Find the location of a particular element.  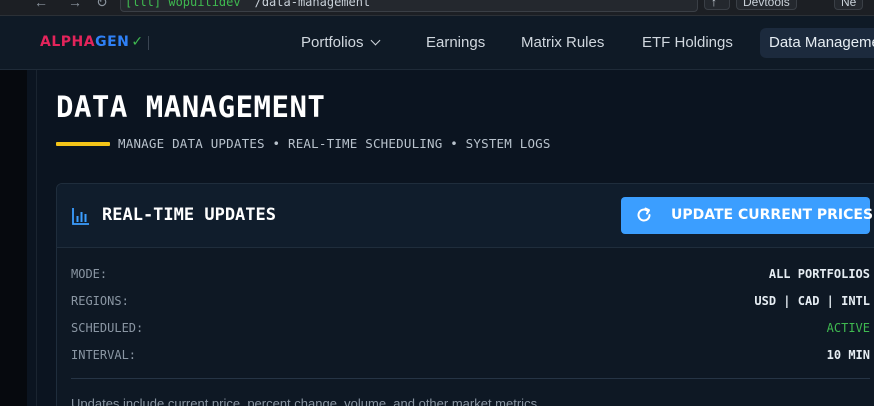

page-title: DATA MANAGEMENT is located at coordinates (191, 107).